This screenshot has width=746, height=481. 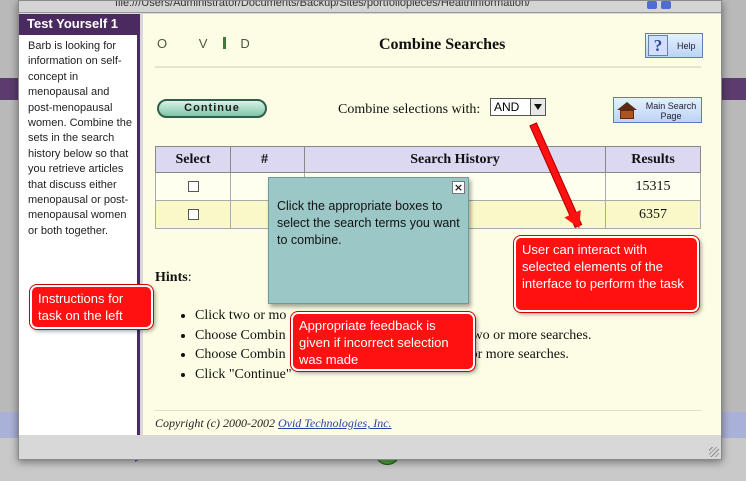 What do you see at coordinates (210, 43) in the screenshot?
I see `ovid-logo: O VD` at bounding box center [210, 43].